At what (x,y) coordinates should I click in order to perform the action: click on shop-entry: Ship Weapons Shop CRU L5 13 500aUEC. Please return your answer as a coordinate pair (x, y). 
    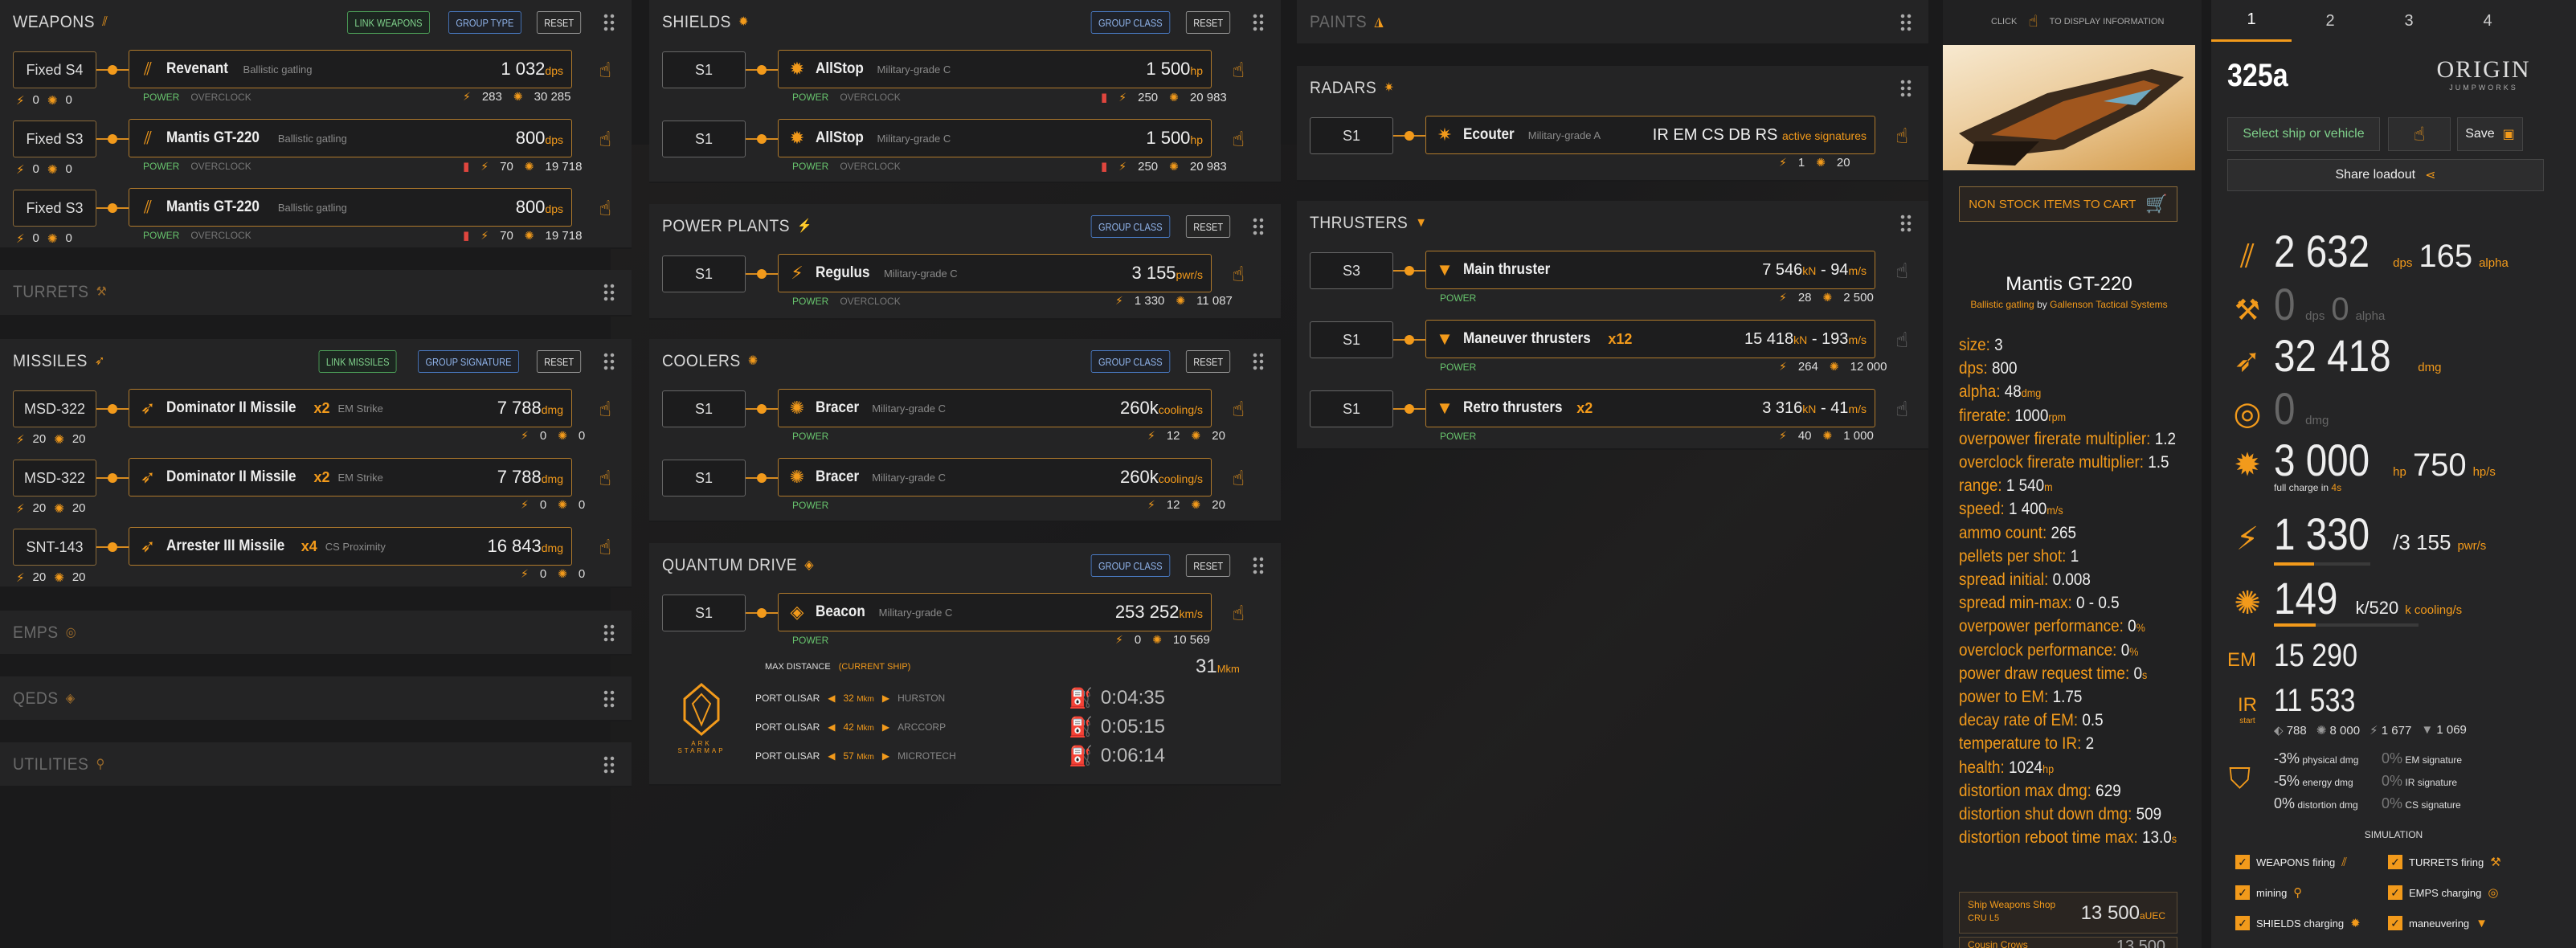
    Looking at the image, I should click on (2068, 913).